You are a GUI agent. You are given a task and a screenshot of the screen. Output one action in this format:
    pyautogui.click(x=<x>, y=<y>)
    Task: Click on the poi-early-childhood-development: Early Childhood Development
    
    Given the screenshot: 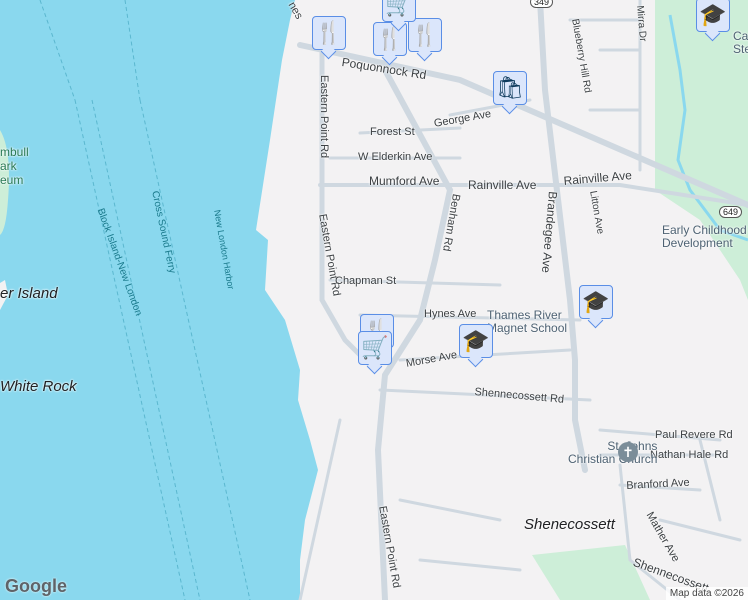 What is the action you would take?
    pyautogui.click(x=704, y=237)
    